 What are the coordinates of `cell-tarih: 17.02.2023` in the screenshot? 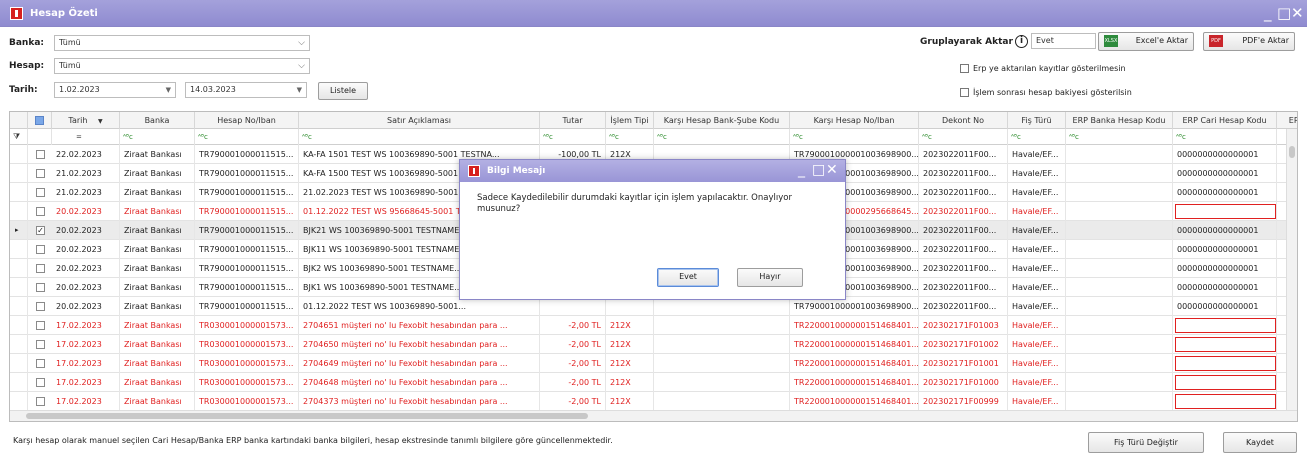 It's located at (86, 382).